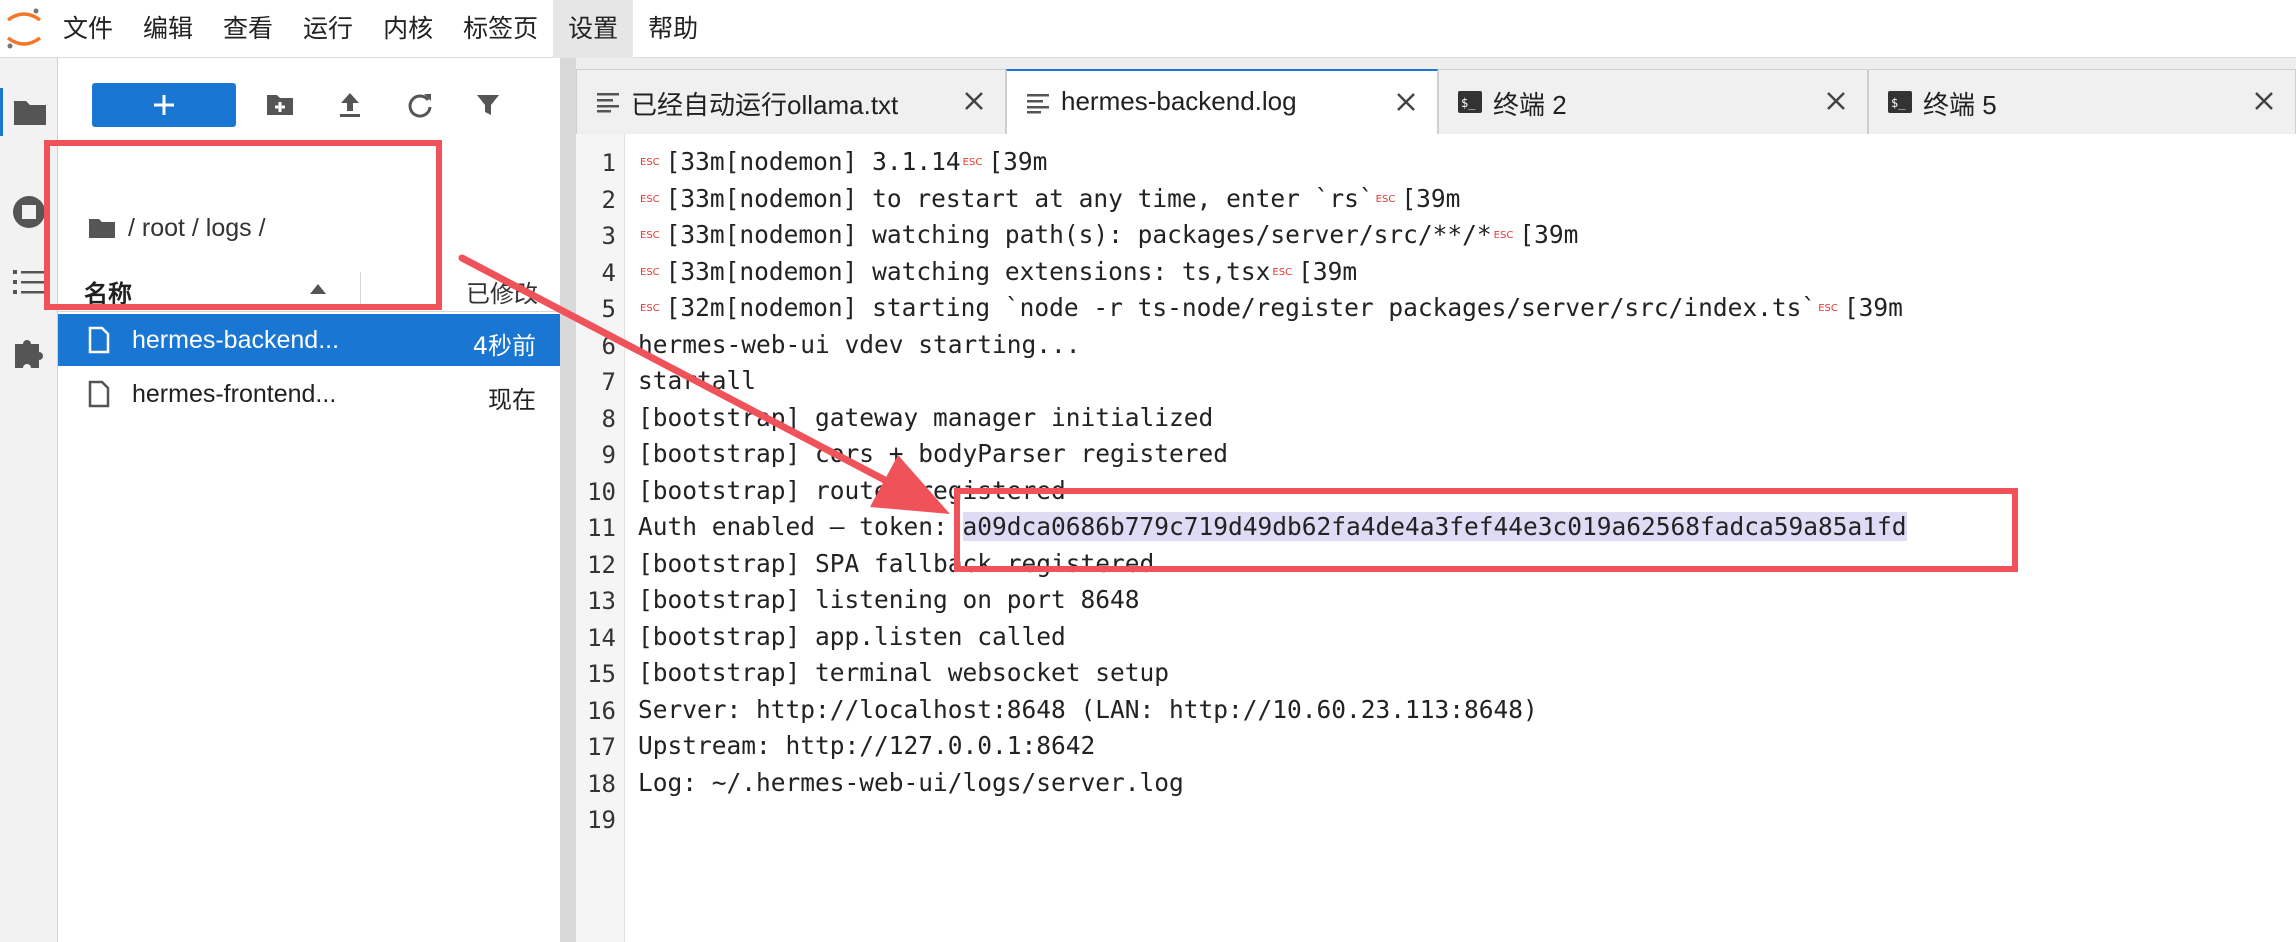 The width and height of the screenshot is (2296, 942). Describe the element at coordinates (813, 161) in the screenshot. I see `code-text: [33m[nodemon] 3.1.14` at that location.